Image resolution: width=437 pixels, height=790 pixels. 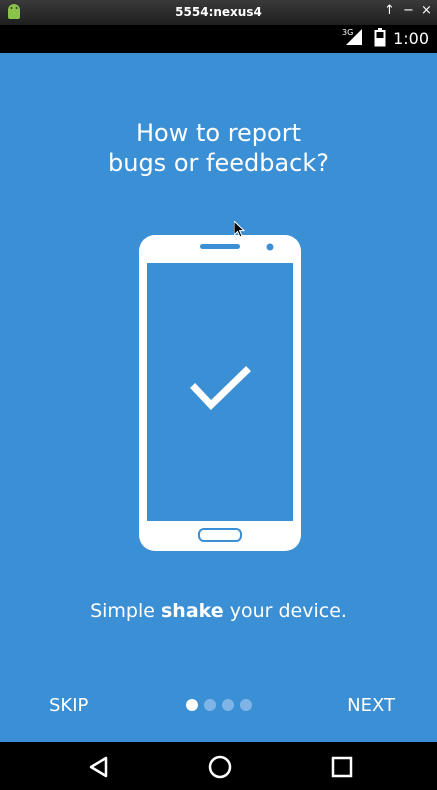 I want to click on instruction-text: Simple shake your device., so click(x=218, y=611).